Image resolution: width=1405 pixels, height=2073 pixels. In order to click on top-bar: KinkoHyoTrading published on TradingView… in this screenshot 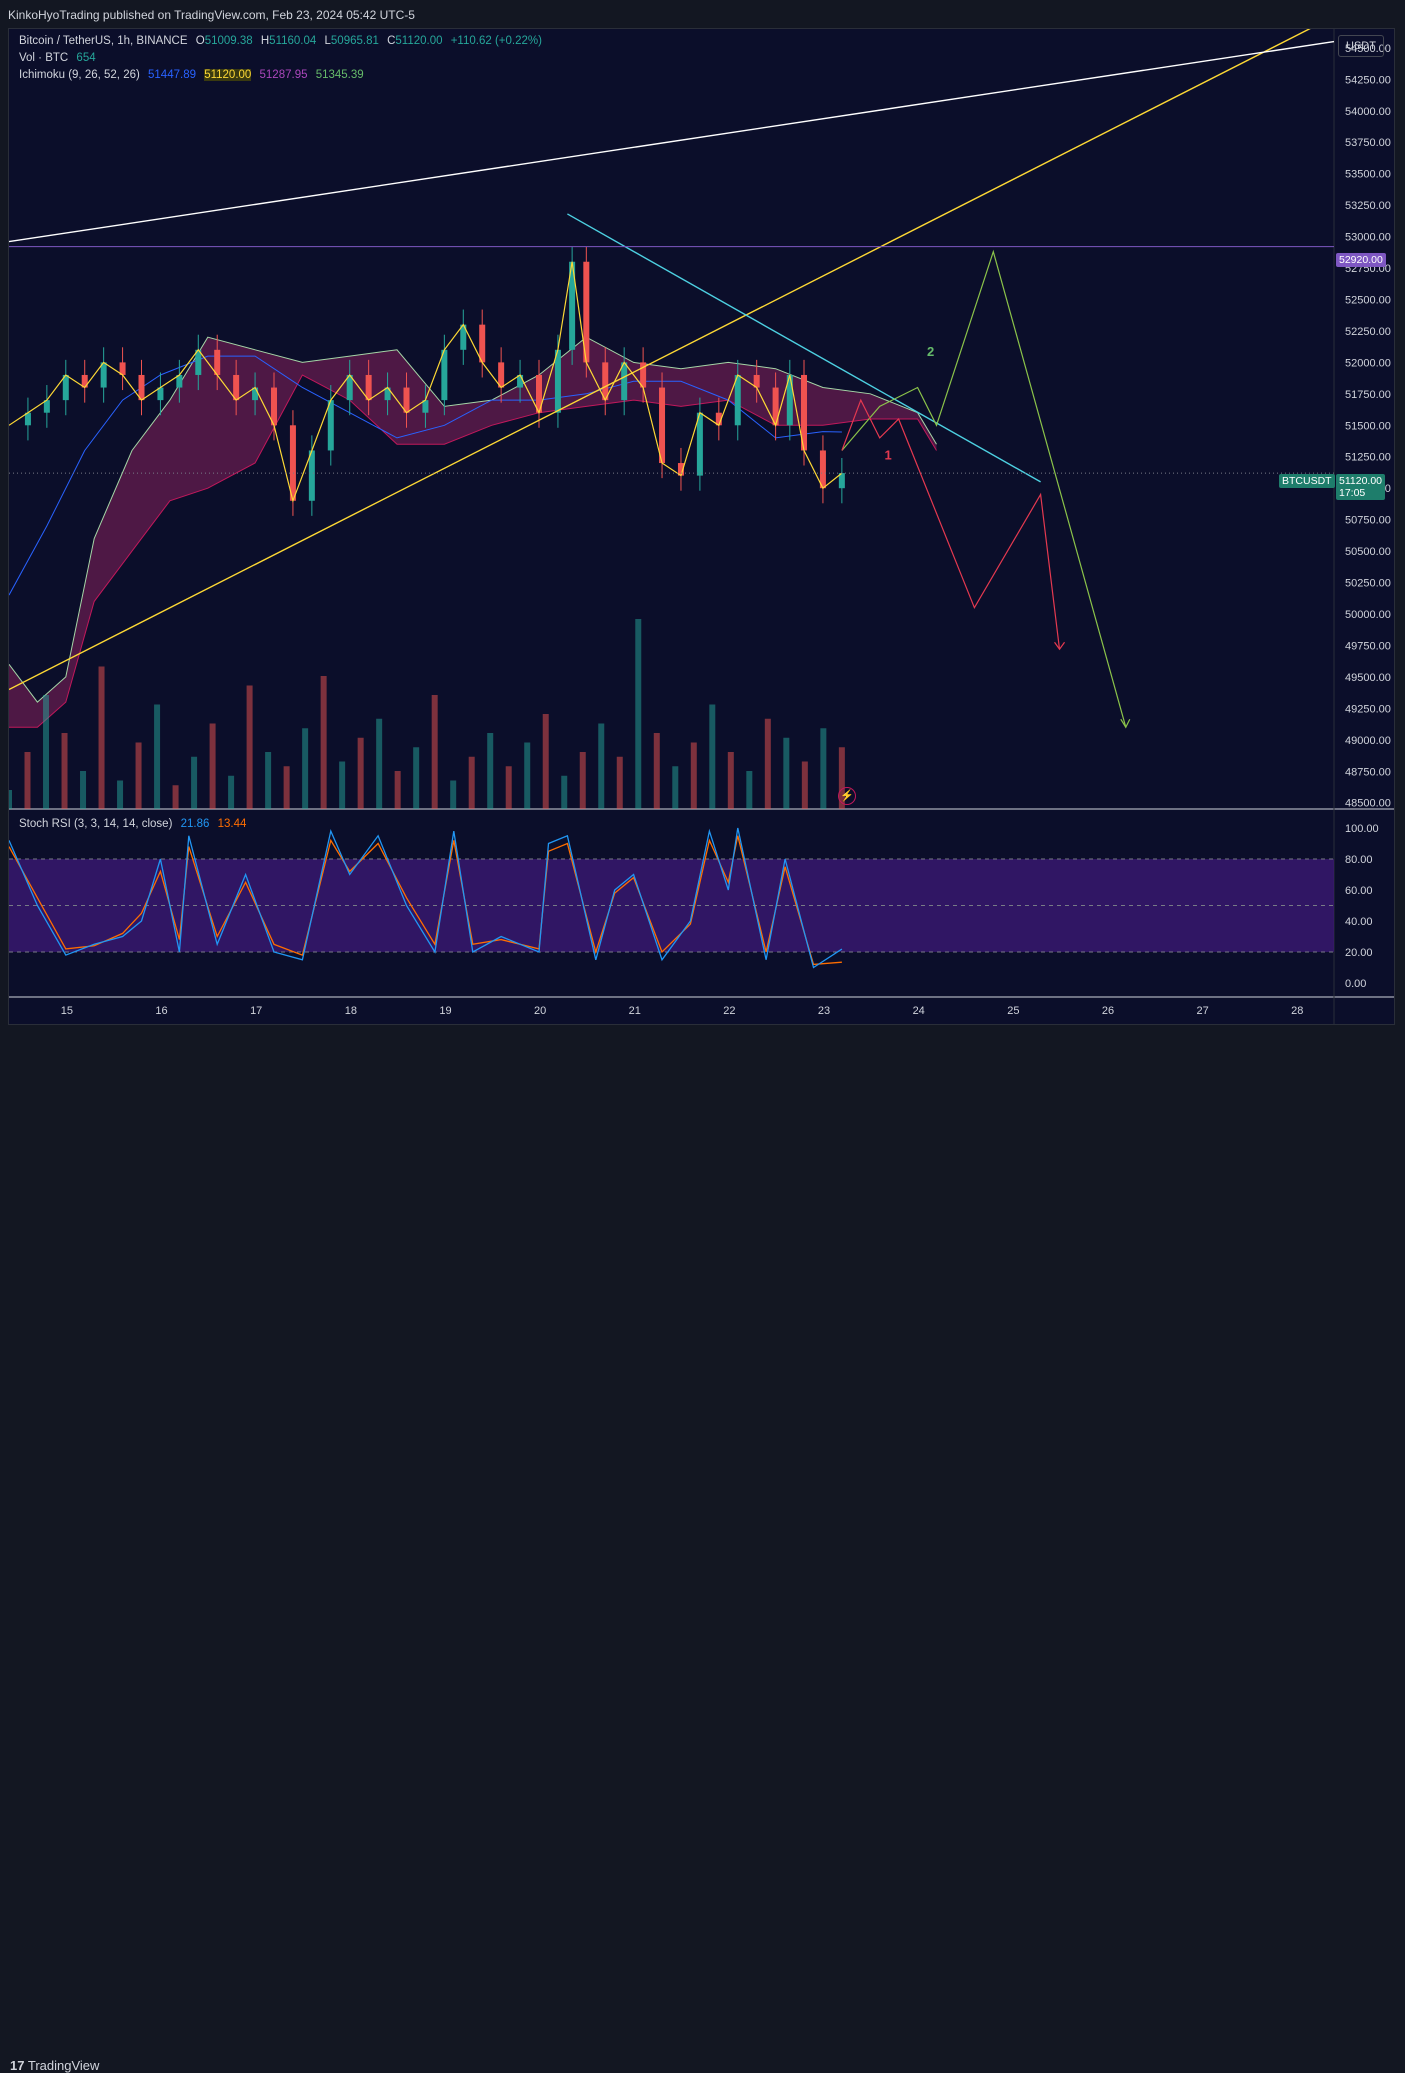, I will do `click(702, 14)`.